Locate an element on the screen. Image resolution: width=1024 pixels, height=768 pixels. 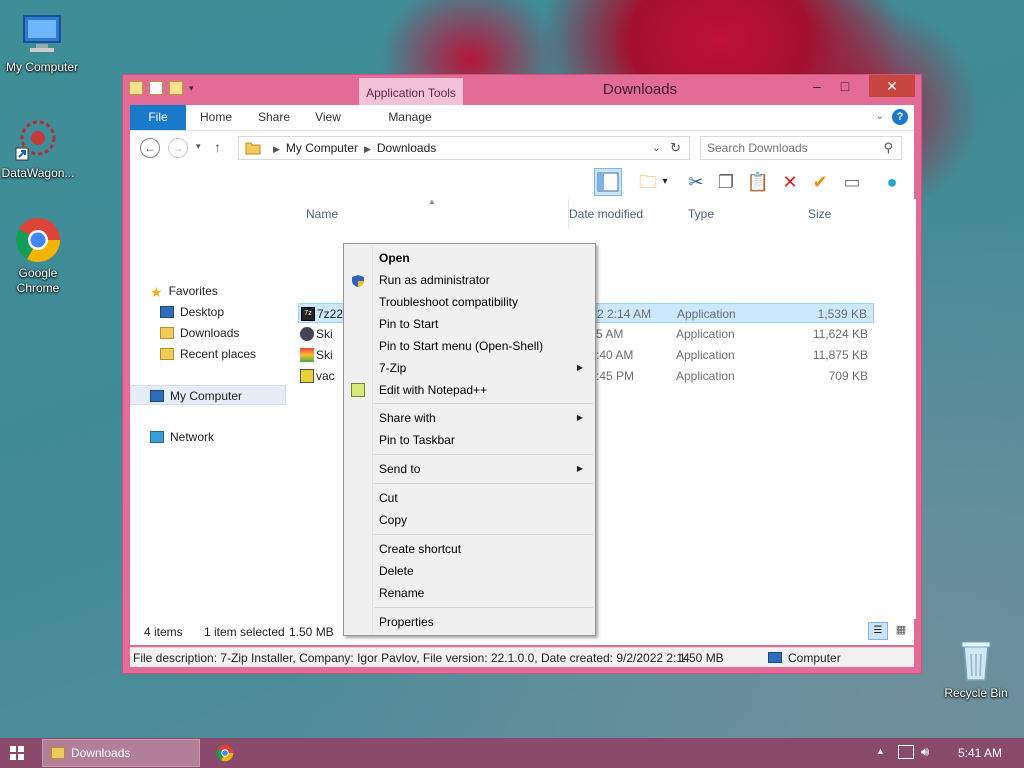
column-header-type: Type is located at coordinates (743, 214).